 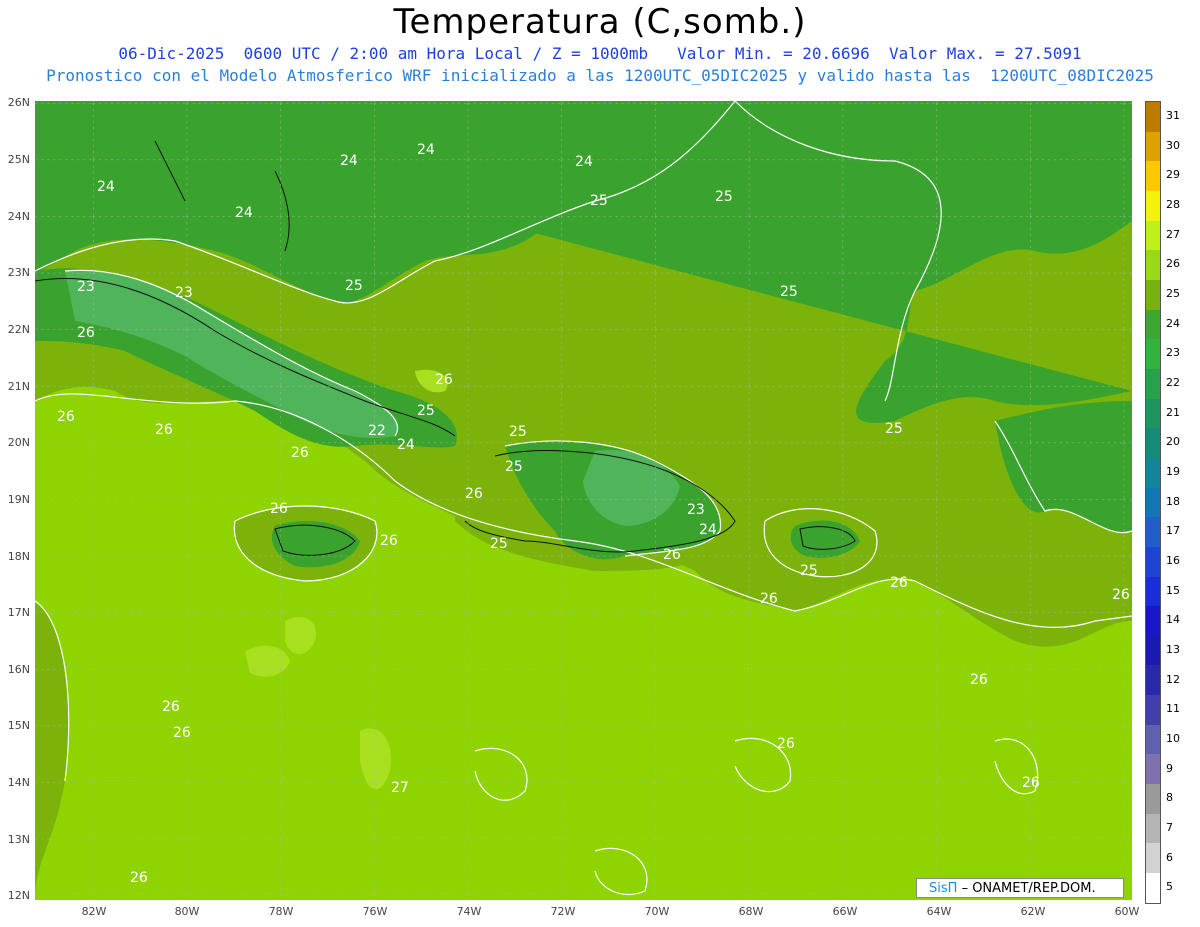 What do you see at coordinates (375, 911) in the screenshot?
I see `lon-label: 76W` at bounding box center [375, 911].